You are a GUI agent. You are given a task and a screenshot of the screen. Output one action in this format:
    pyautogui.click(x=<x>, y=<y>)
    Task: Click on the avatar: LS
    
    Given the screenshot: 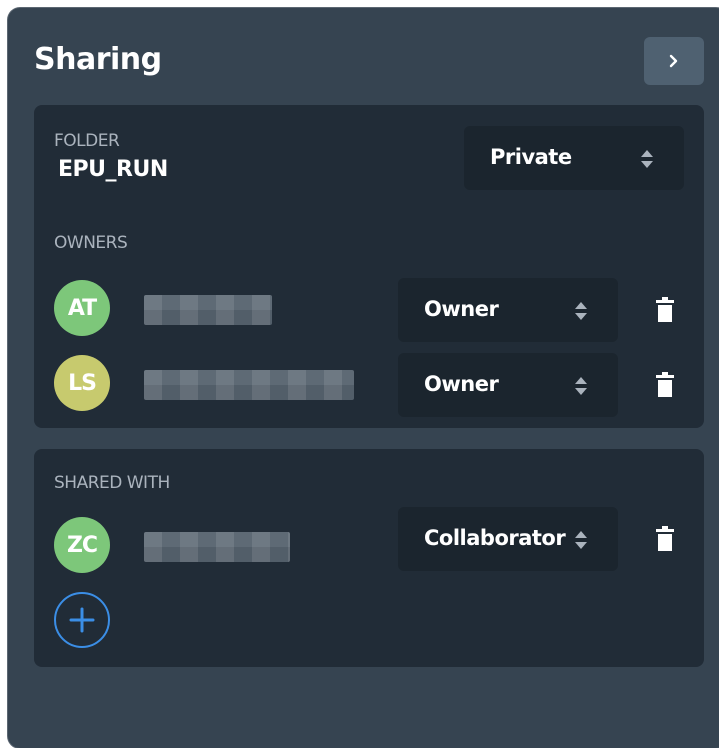 What is the action you would take?
    pyautogui.click(x=82, y=383)
    